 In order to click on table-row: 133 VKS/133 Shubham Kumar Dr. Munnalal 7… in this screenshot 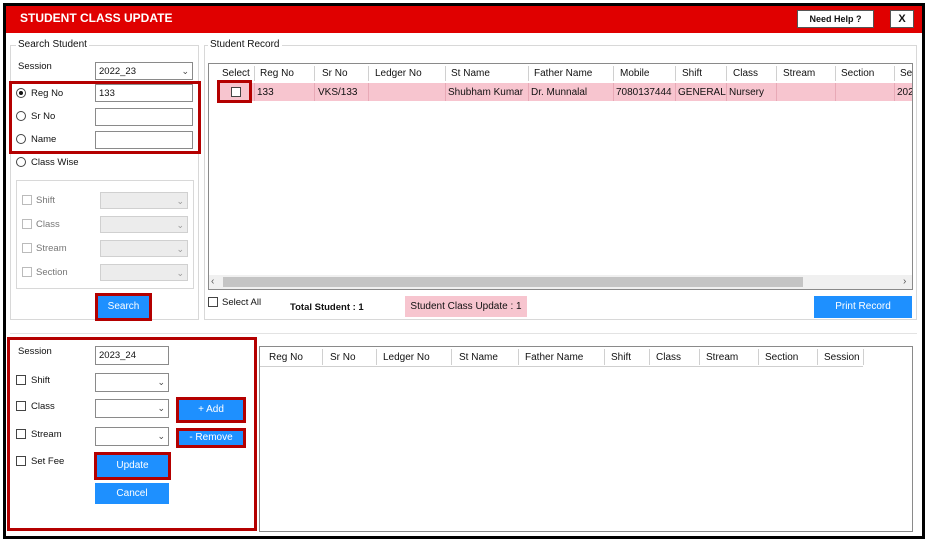, I will do `click(566, 92)`.